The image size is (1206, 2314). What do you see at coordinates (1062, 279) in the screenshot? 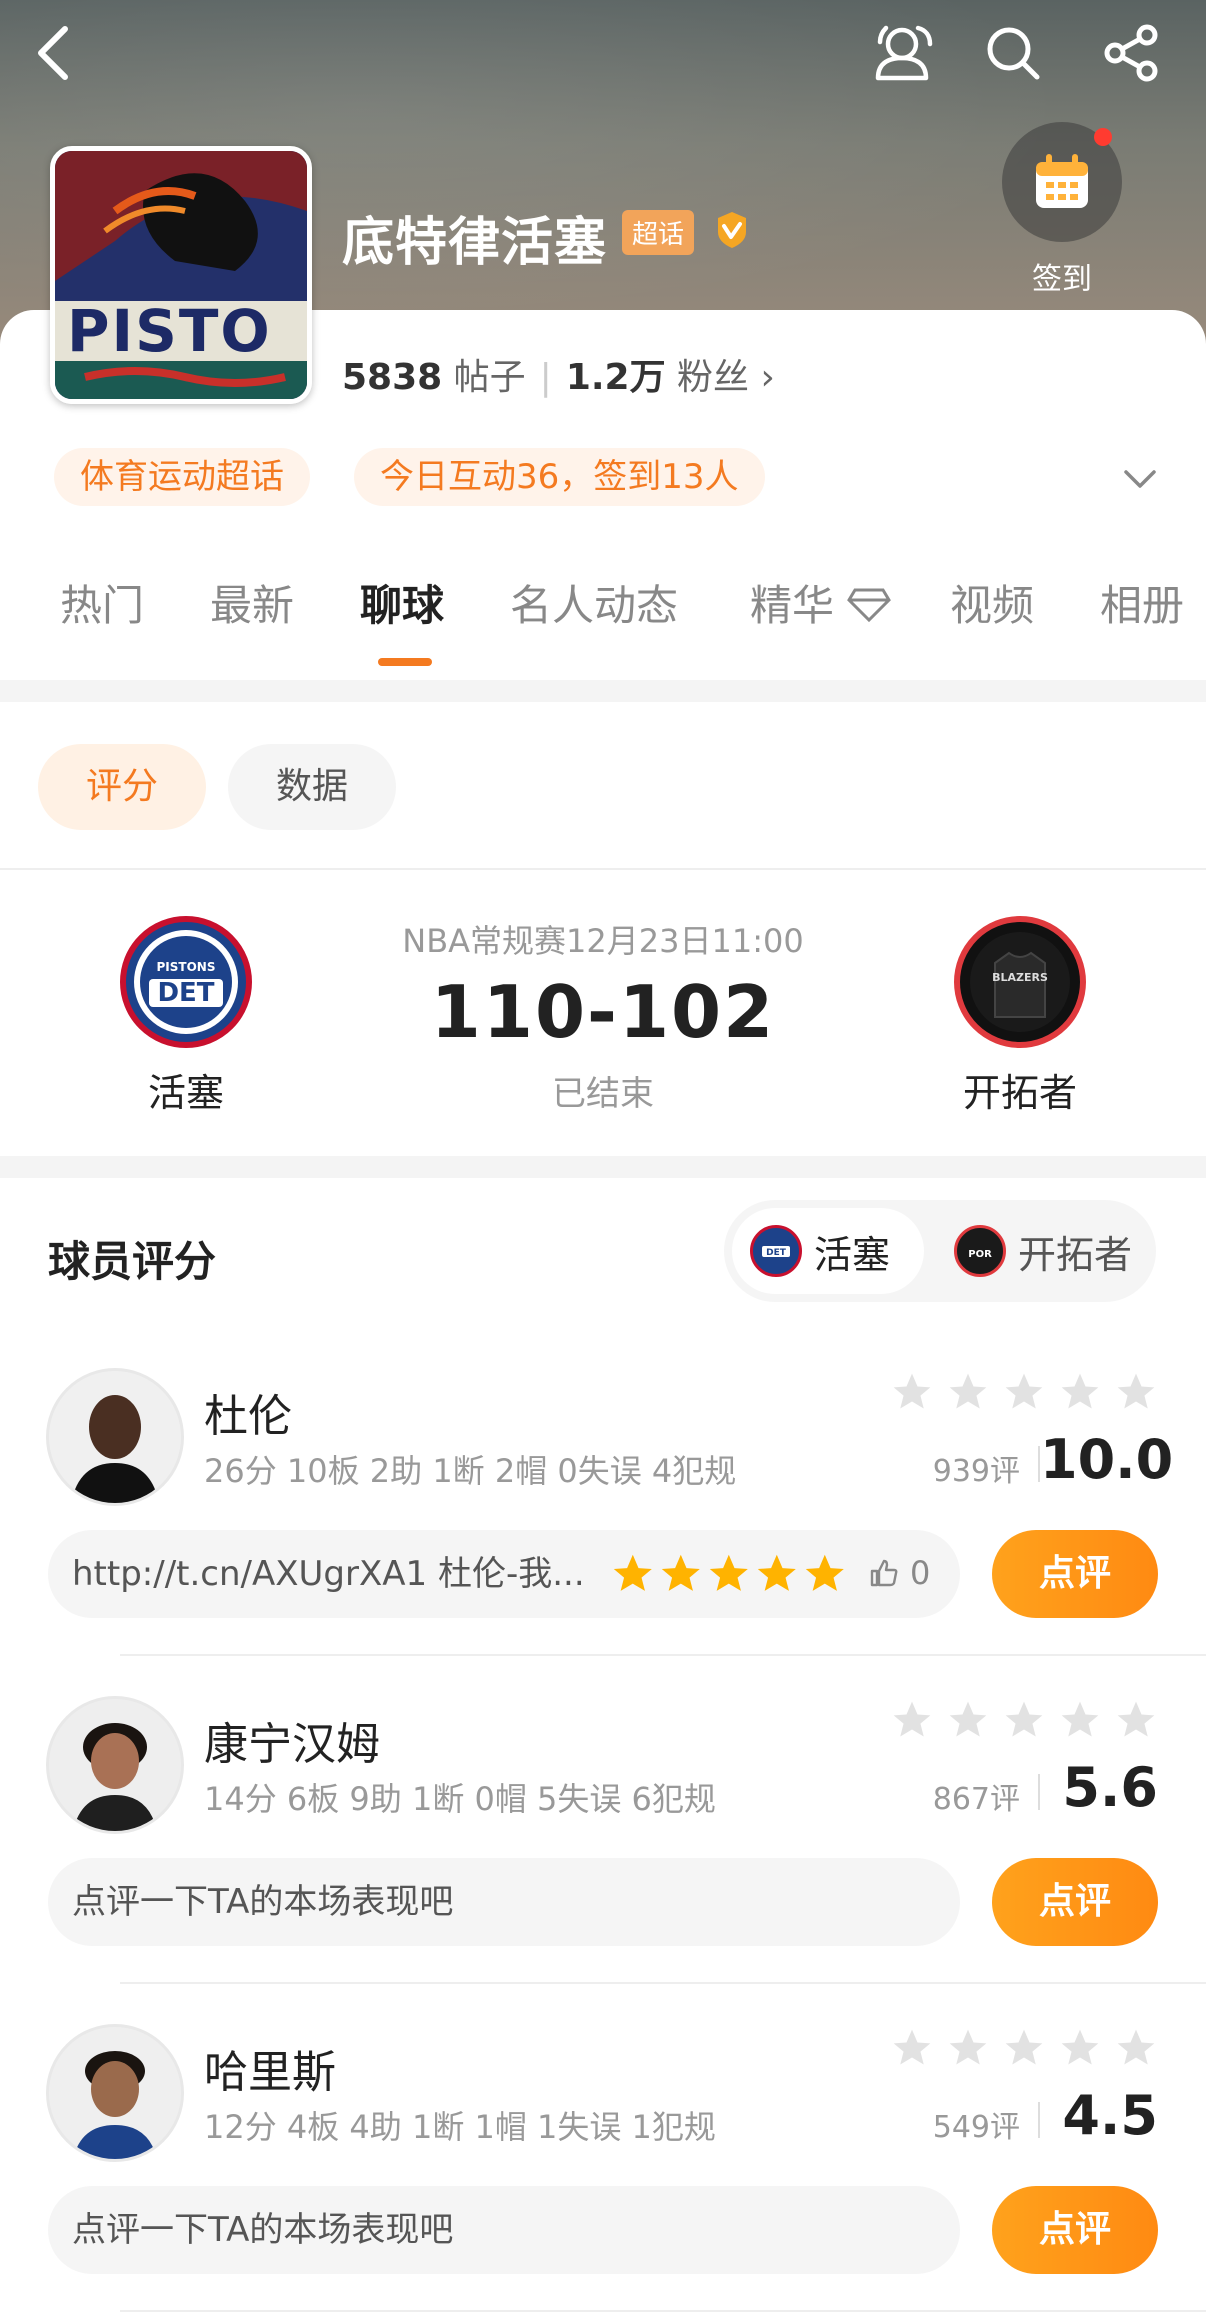
I see `checkin-label: 签到` at bounding box center [1062, 279].